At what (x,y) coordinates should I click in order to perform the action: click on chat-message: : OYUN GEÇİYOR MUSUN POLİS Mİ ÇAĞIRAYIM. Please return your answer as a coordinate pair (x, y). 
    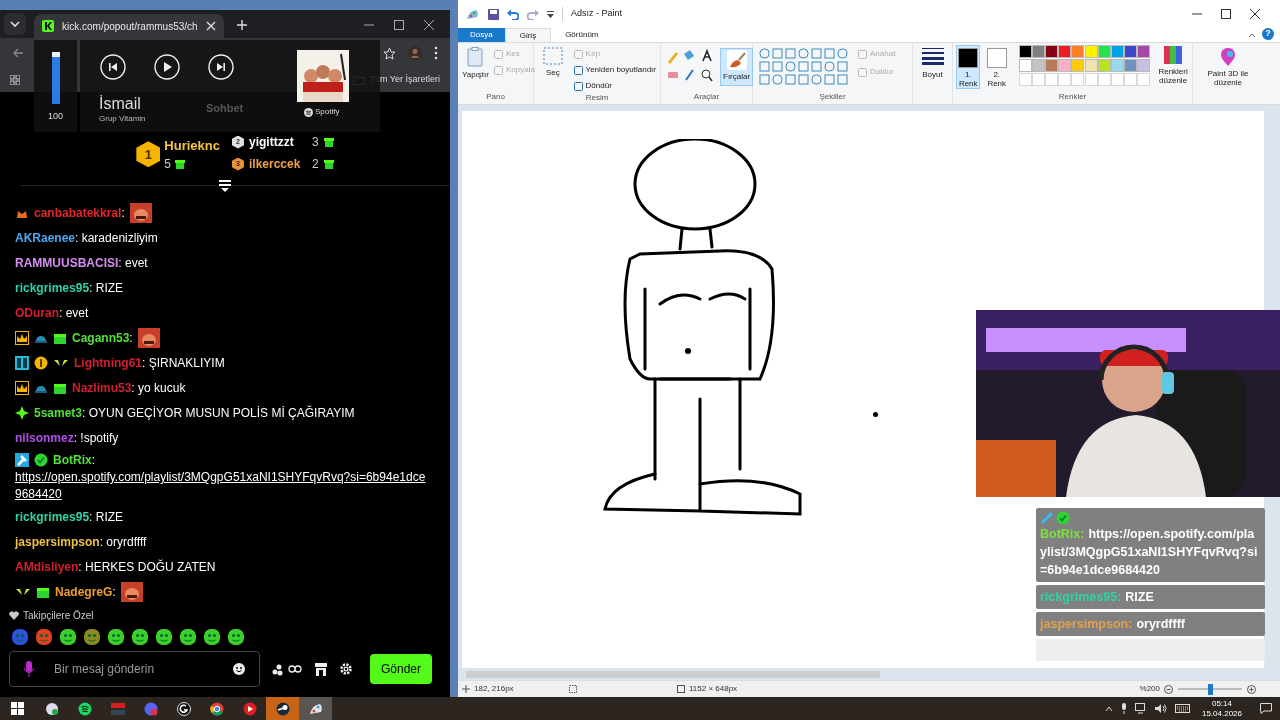
    Looking at the image, I should click on (218, 413).